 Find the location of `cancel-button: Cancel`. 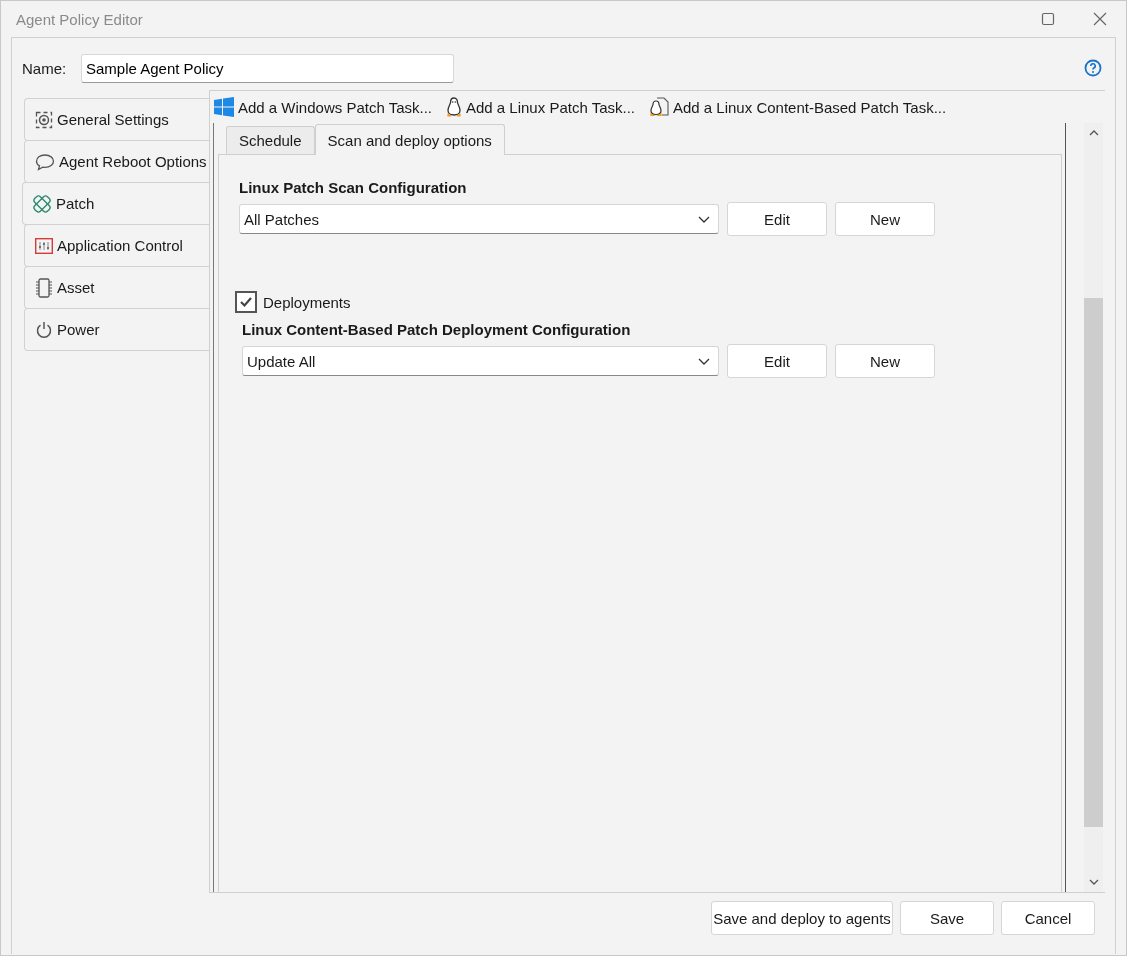

cancel-button: Cancel is located at coordinates (1048, 918).